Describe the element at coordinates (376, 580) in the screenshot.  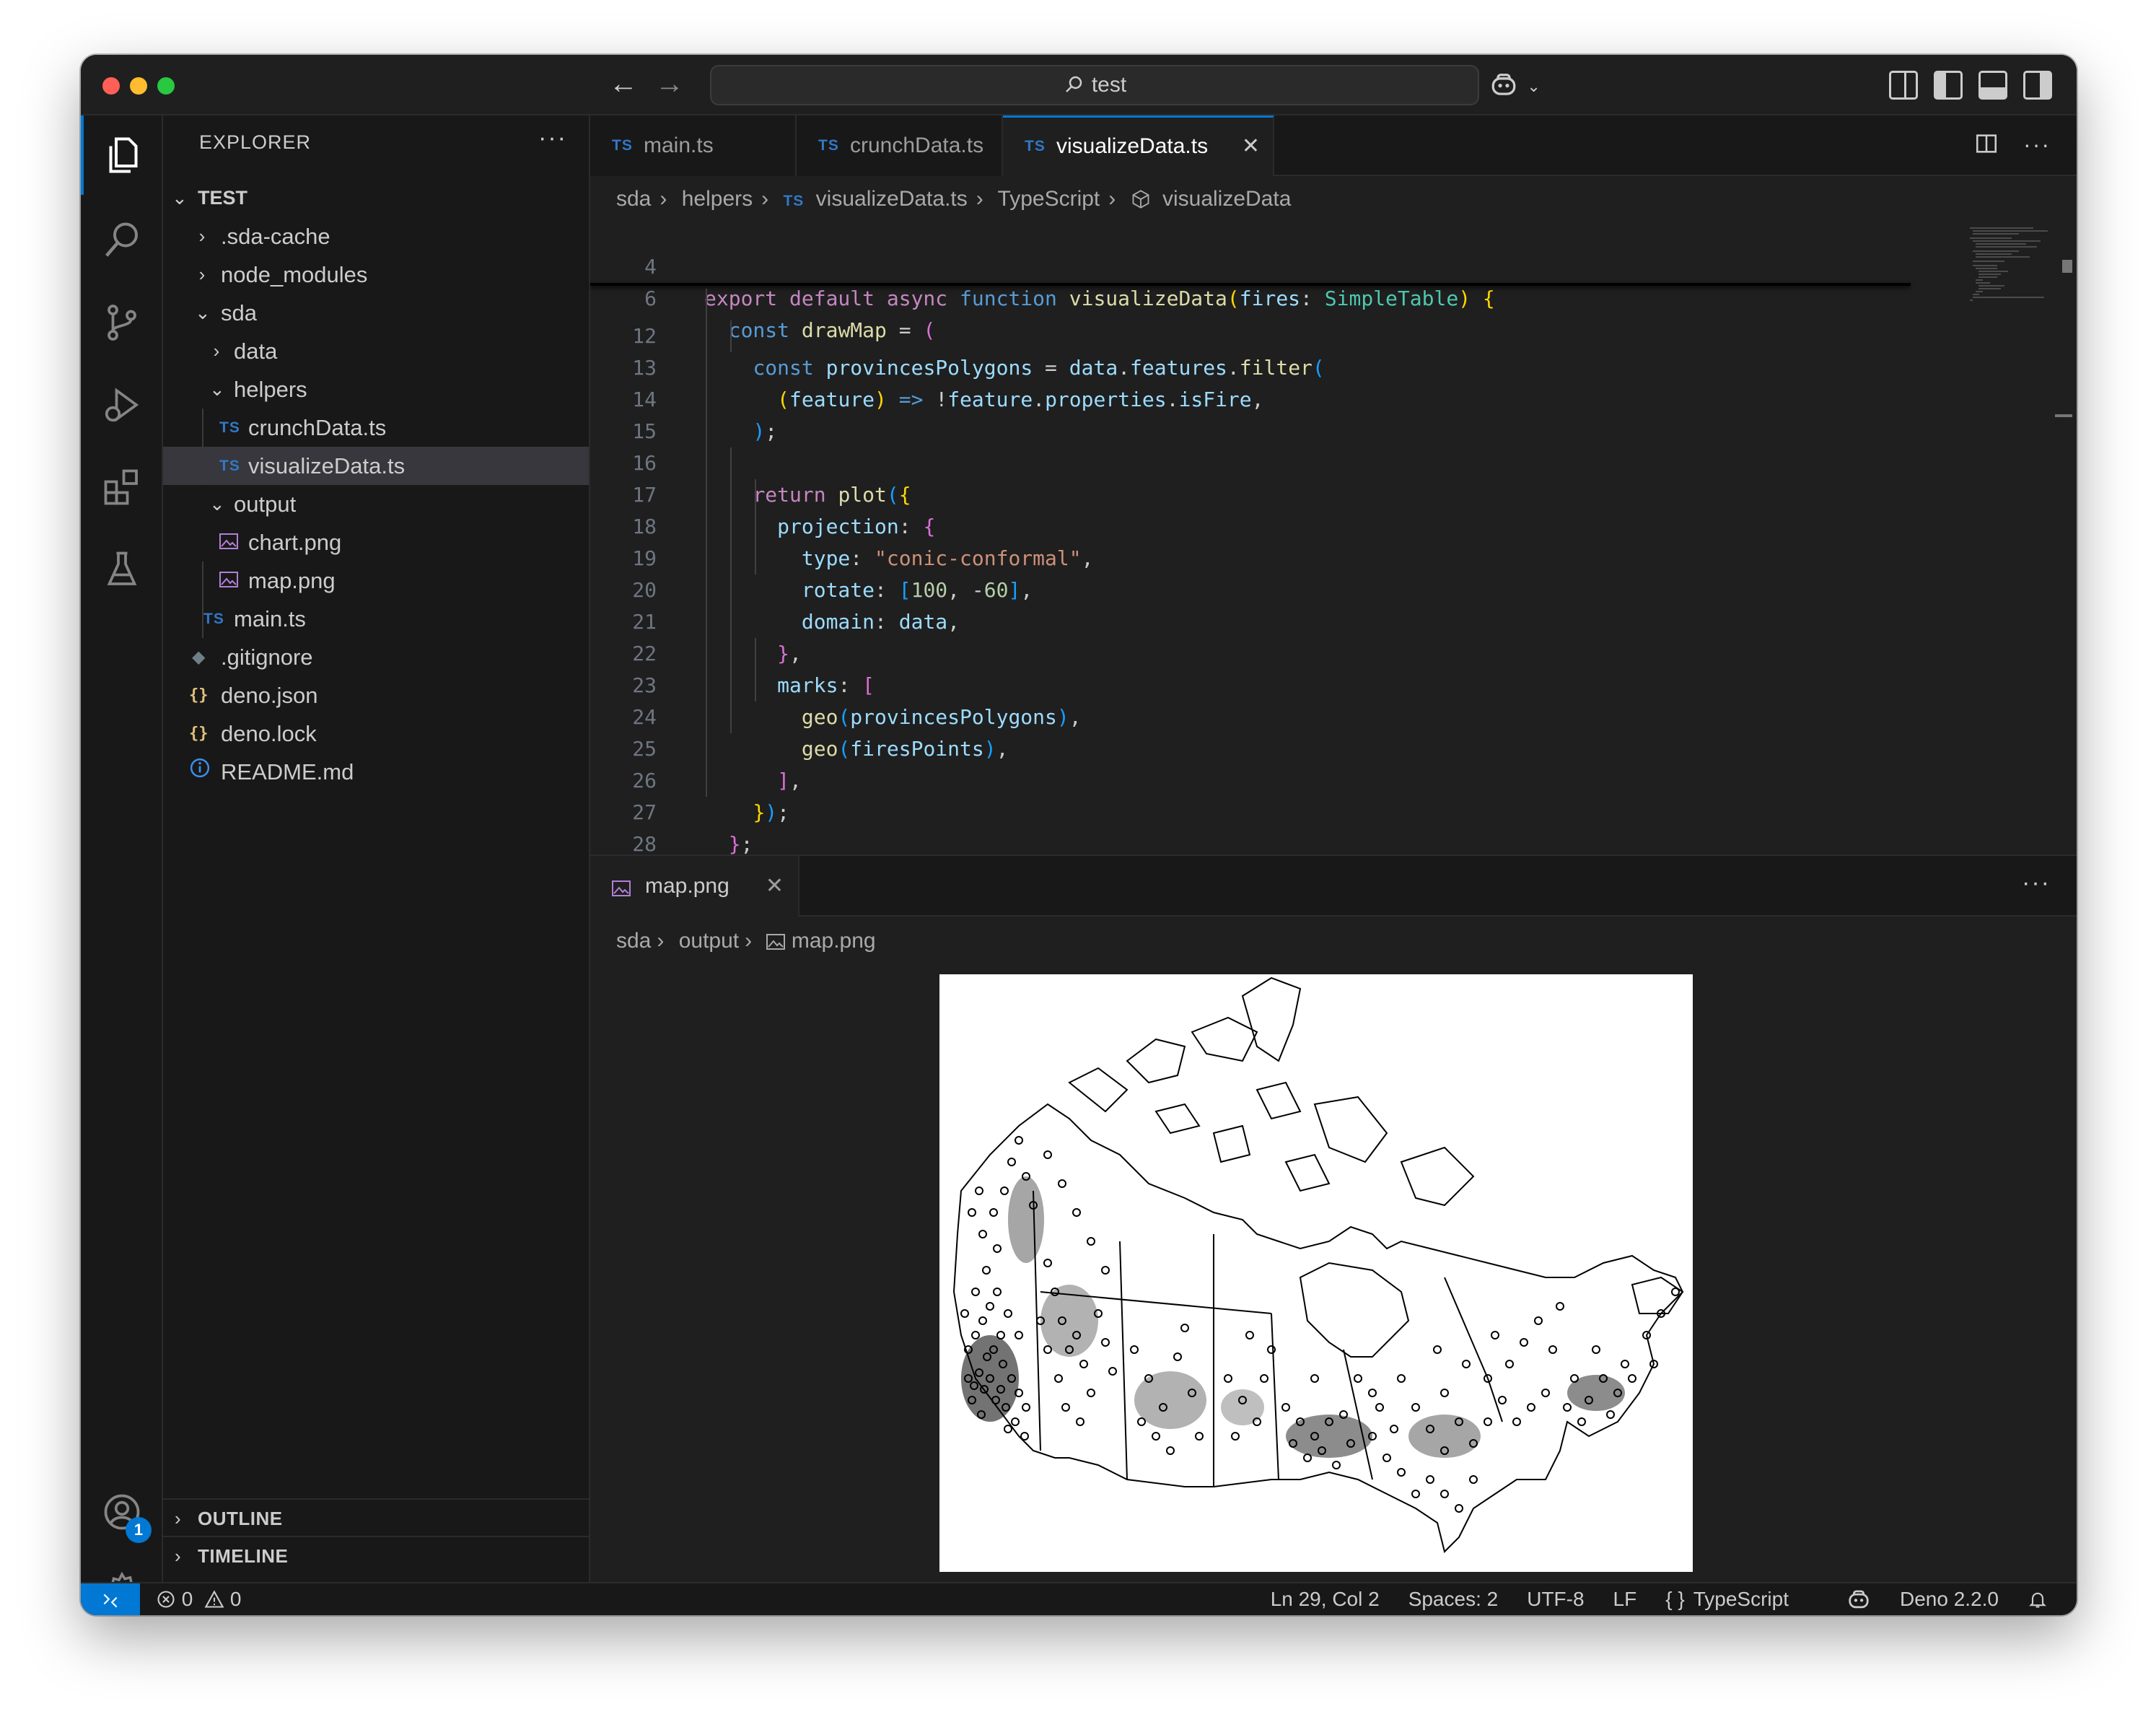
I see `tree-item-map-png: map.png` at that location.